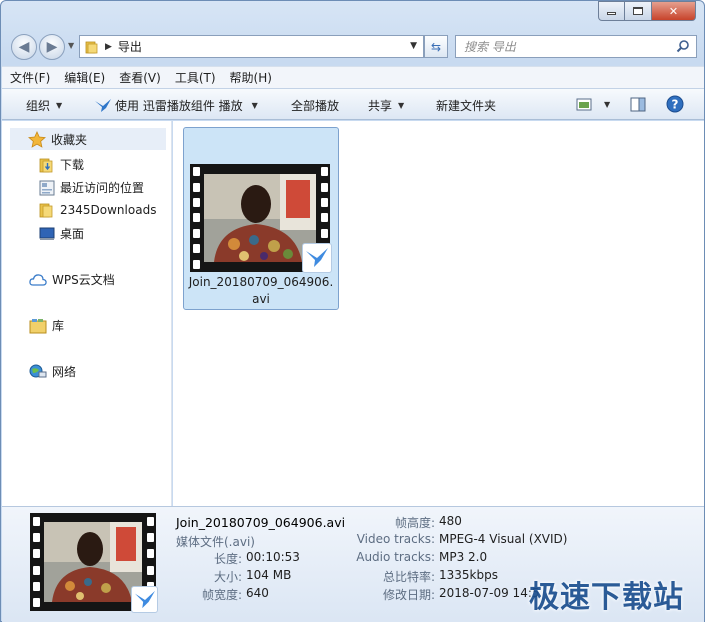 The image size is (705, 622). What do you see at coordinates (450, 521) in the screenshot?
I see `detail-value: 480` at bounding box center [450, 521].